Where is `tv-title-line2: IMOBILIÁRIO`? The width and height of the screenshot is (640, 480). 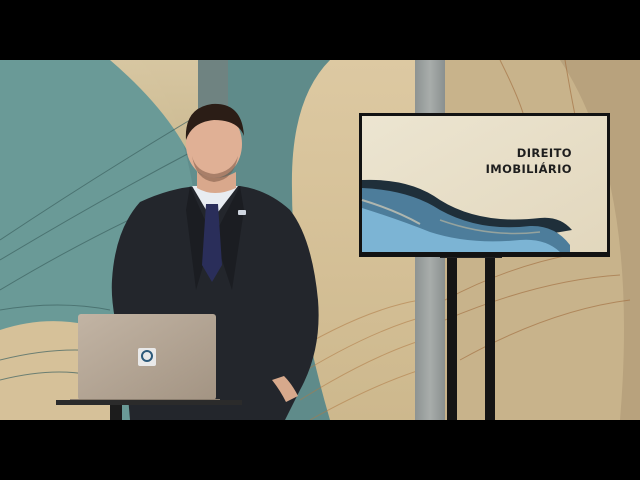
tv-title-line2: IMOBILIÁRIO is located at coordinates (528, 169).